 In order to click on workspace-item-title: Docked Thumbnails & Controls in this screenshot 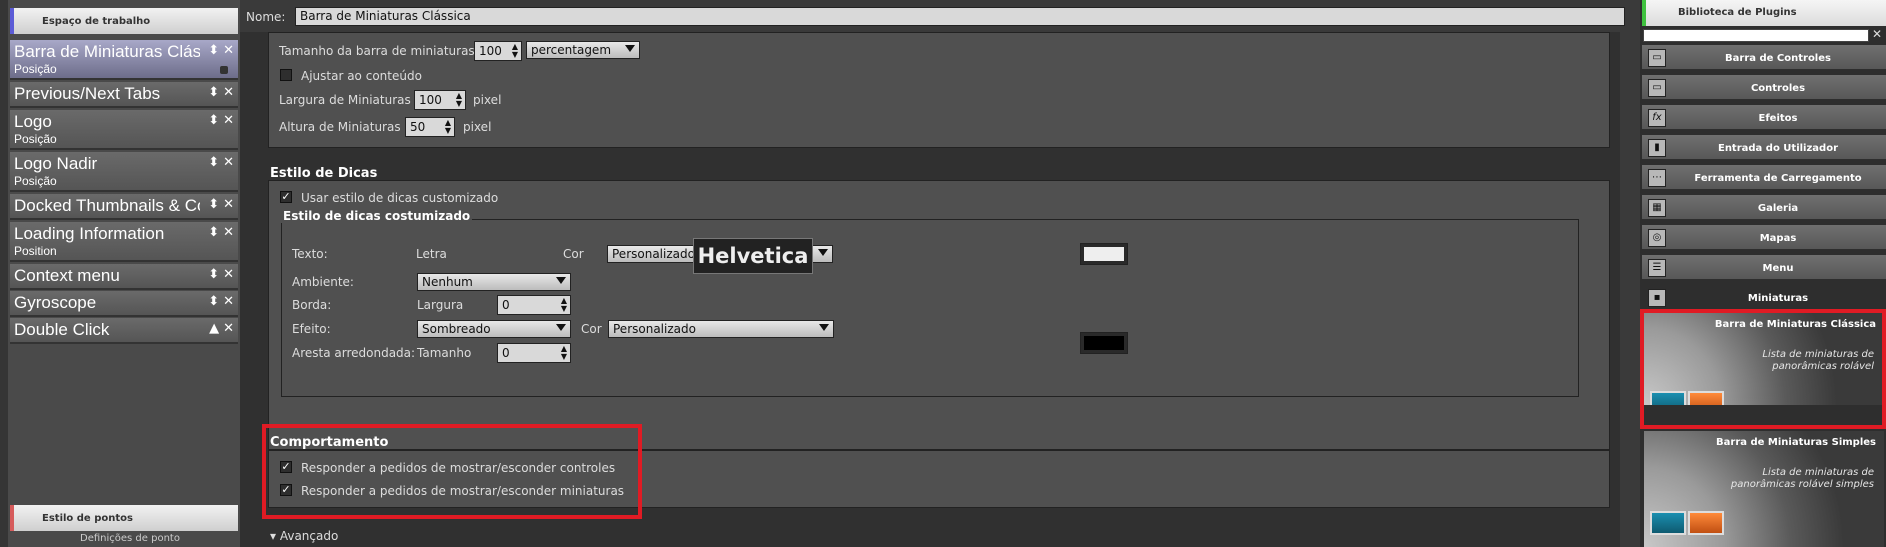, I will do `click(107, 205)`.